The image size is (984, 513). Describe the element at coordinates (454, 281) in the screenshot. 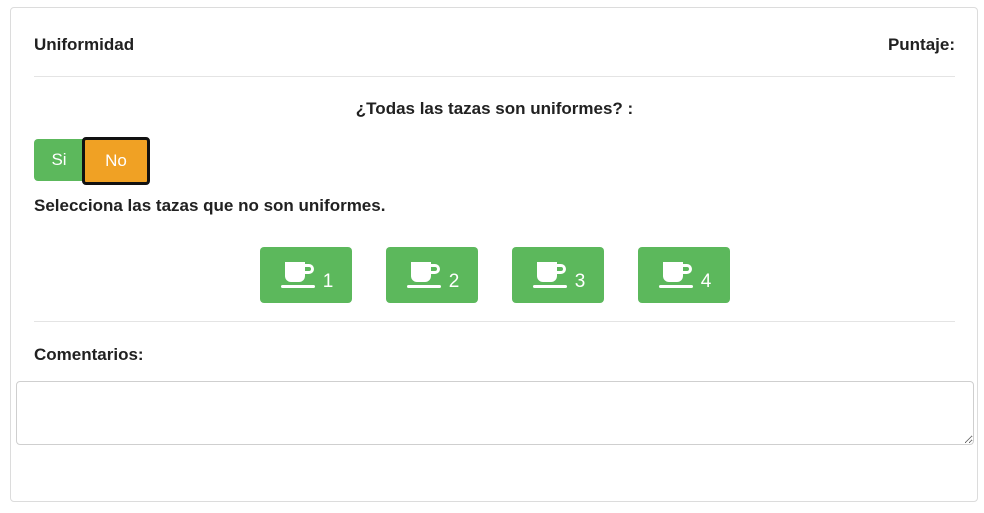

I see `cup-number: 2` at that location.